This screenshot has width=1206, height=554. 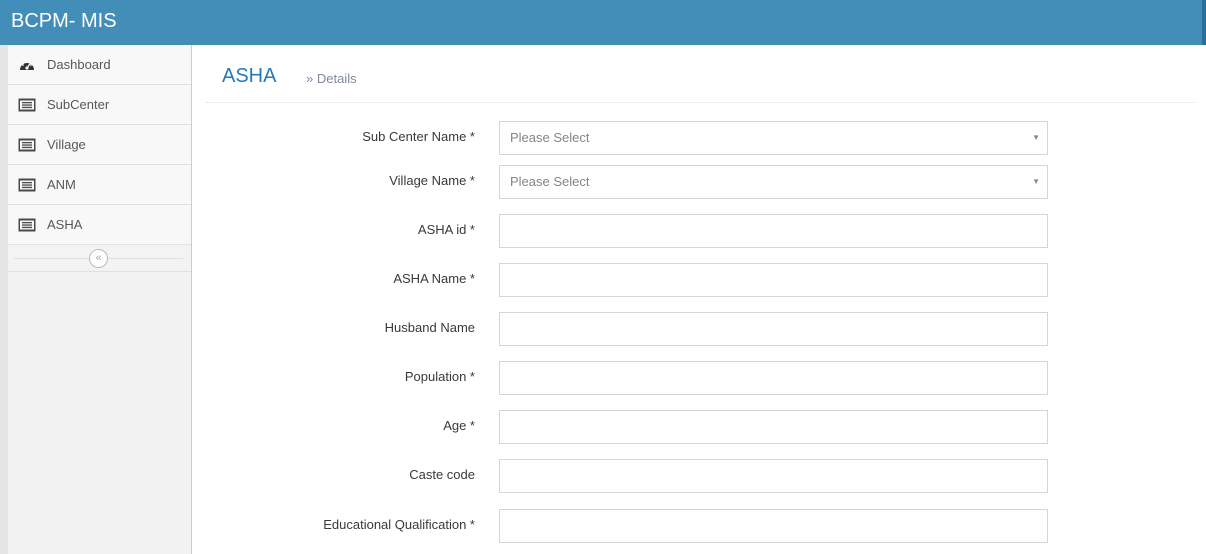 I want to click on tachometer-icon, so click(x=27, y=65).